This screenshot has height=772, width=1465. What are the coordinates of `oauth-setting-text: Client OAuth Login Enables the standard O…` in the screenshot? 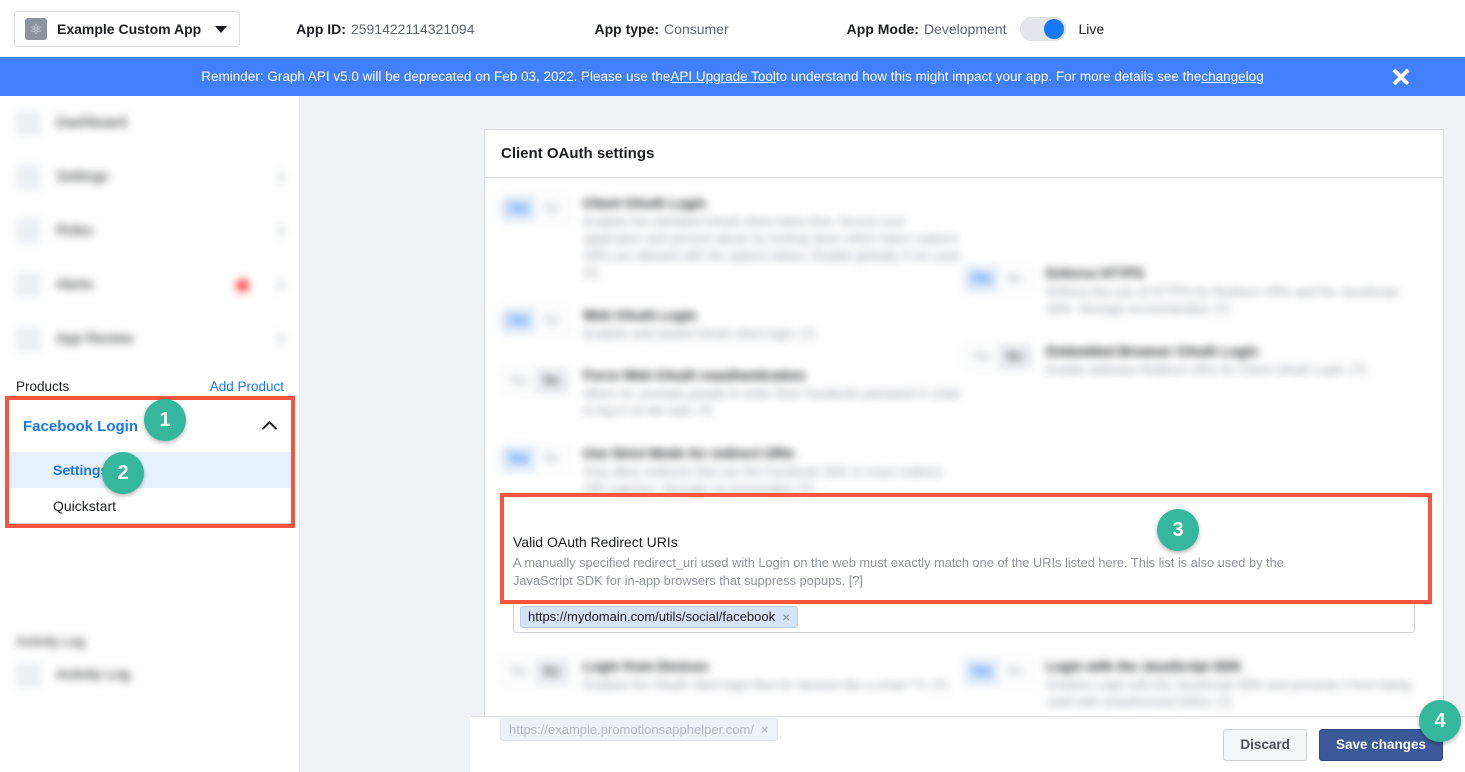 It's located at (773, 239).